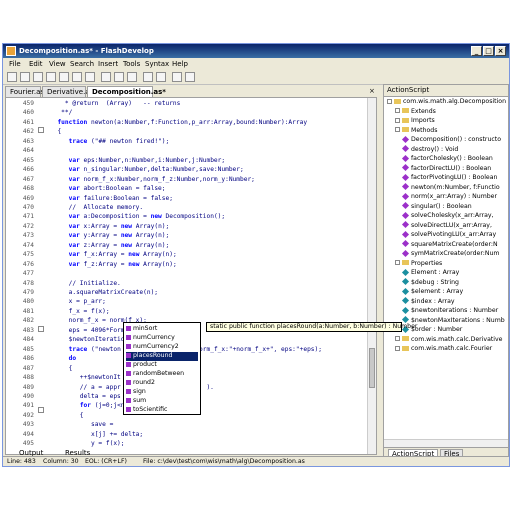 The height and width of the screenshot is (512, 512). Describe the element at coordinates (162, 374) in the screenshot. I see `autocomplete-item: randomBetween` at that location.